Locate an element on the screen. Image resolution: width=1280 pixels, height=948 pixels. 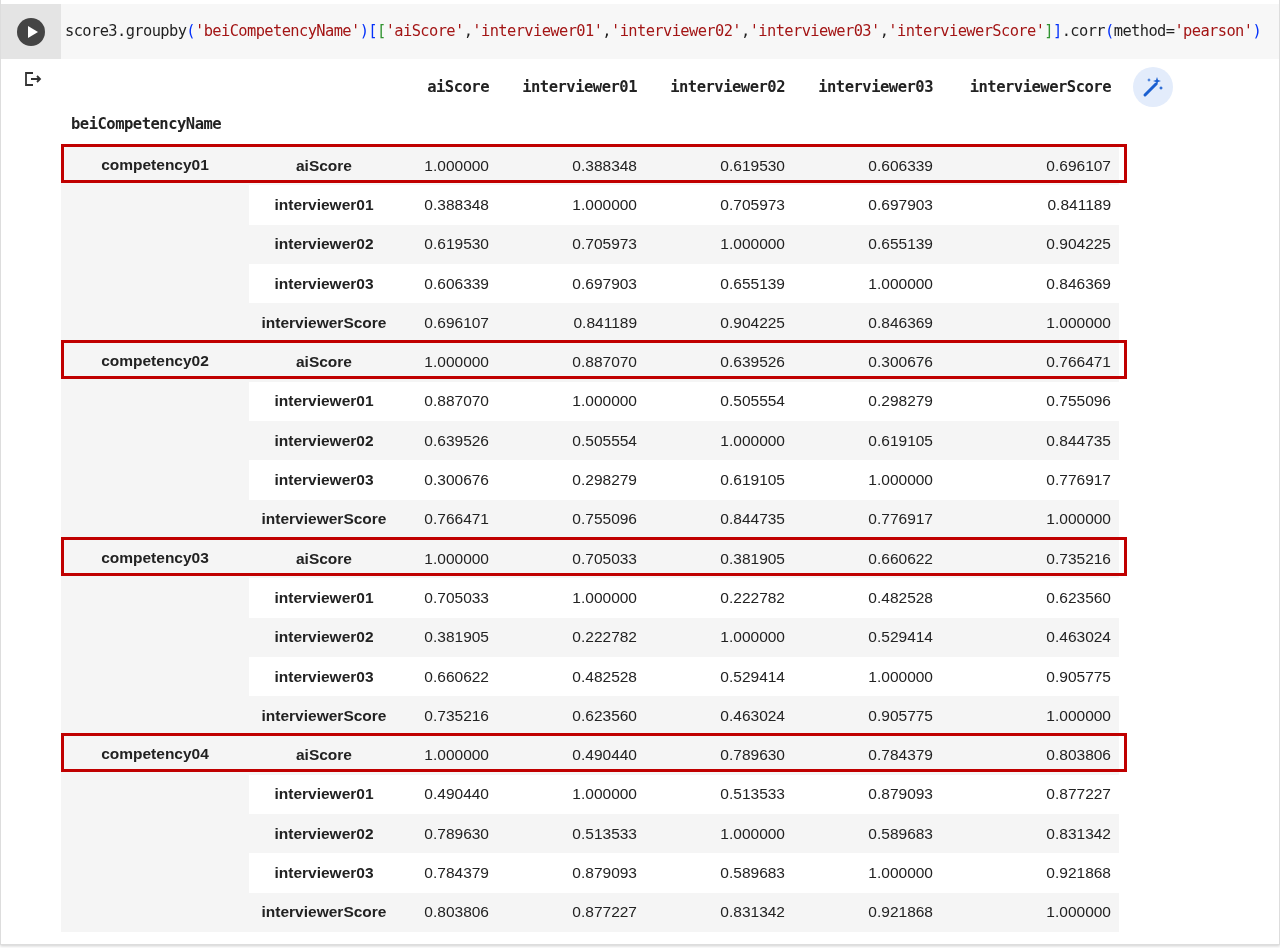
group-label: competency04 is located at coordinates (155, 754).